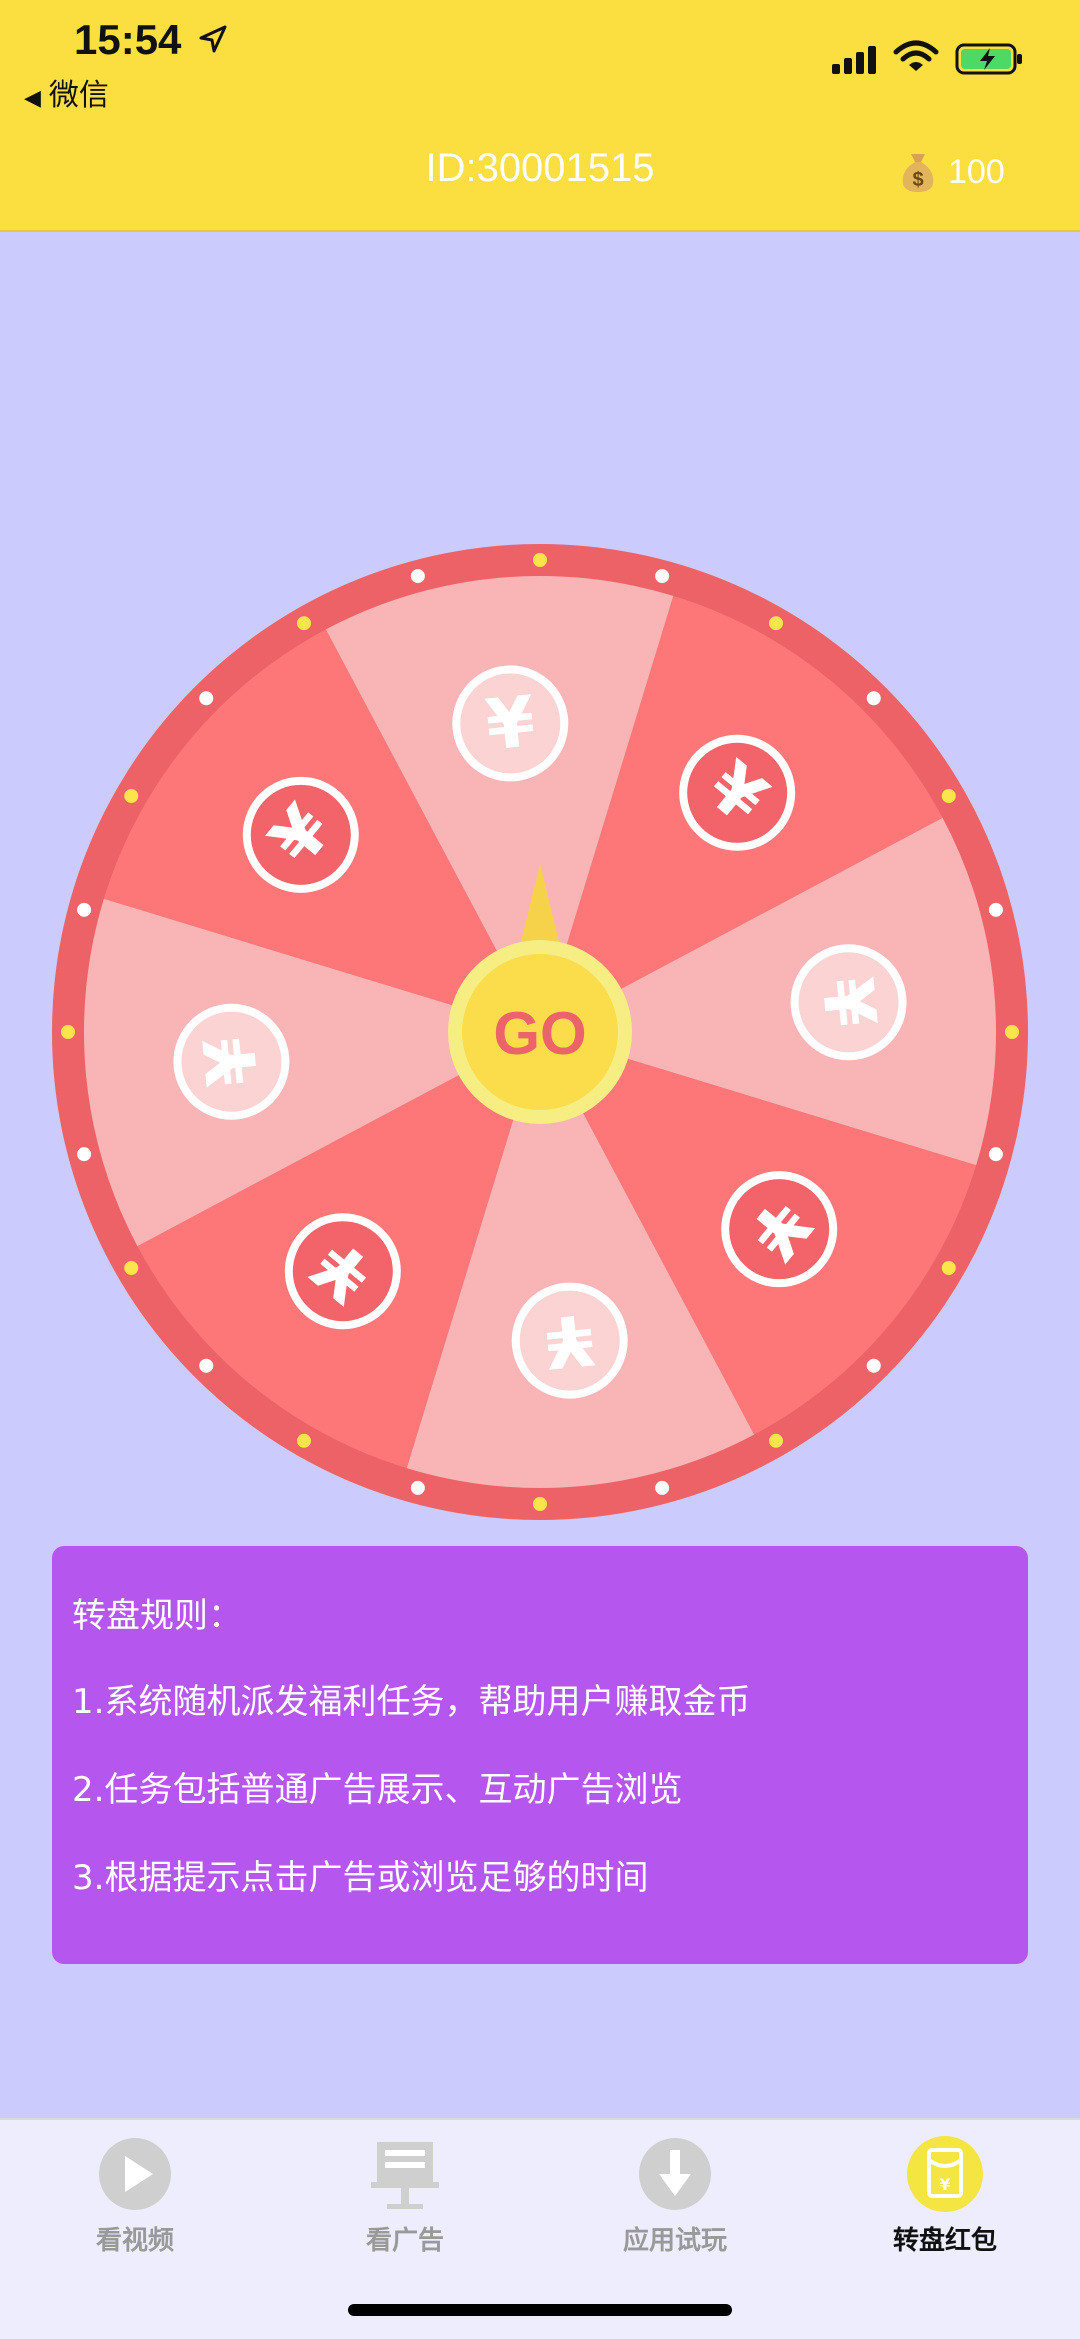 This screenshot has width=1080, height=2339. What do you see at coordinates (976, 171) in the screenshot?
I see `coin-count: 100` at bounding box center [976, 171].